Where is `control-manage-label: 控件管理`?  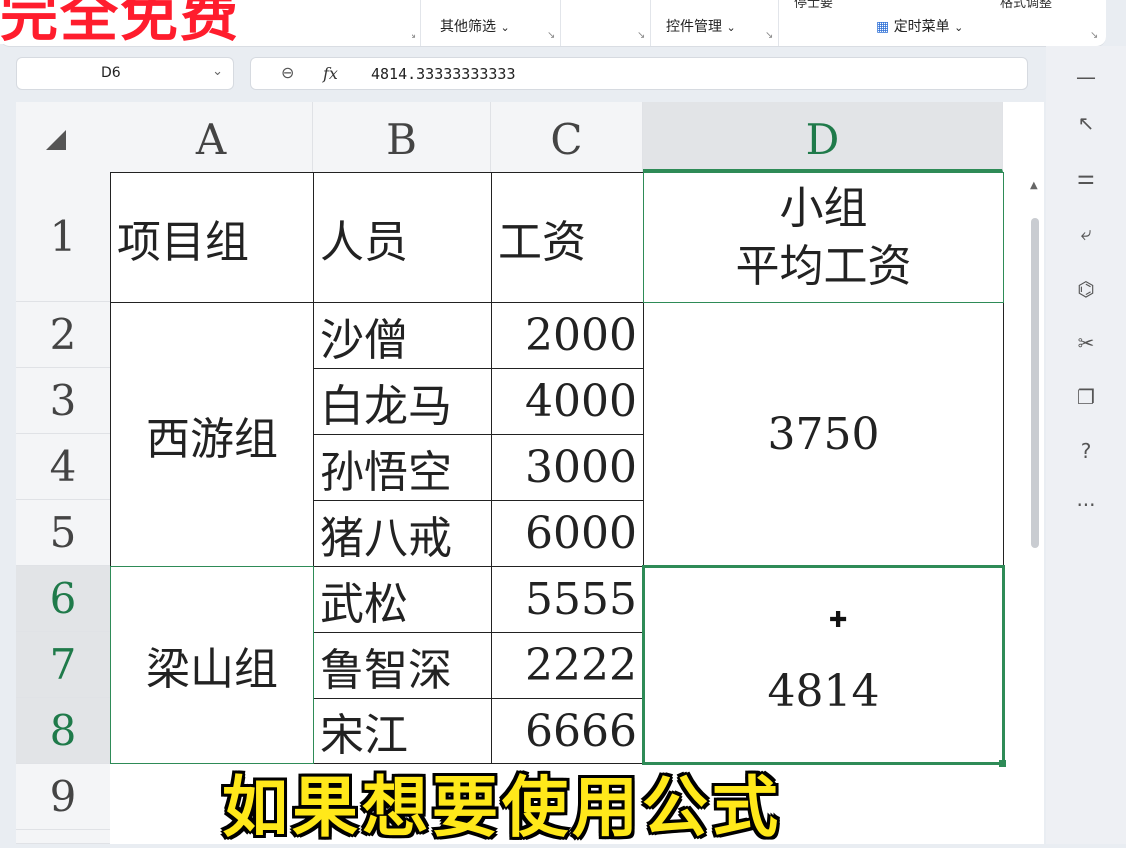
control-manage-label: 控件管理 is located at coordinates (694, 27).